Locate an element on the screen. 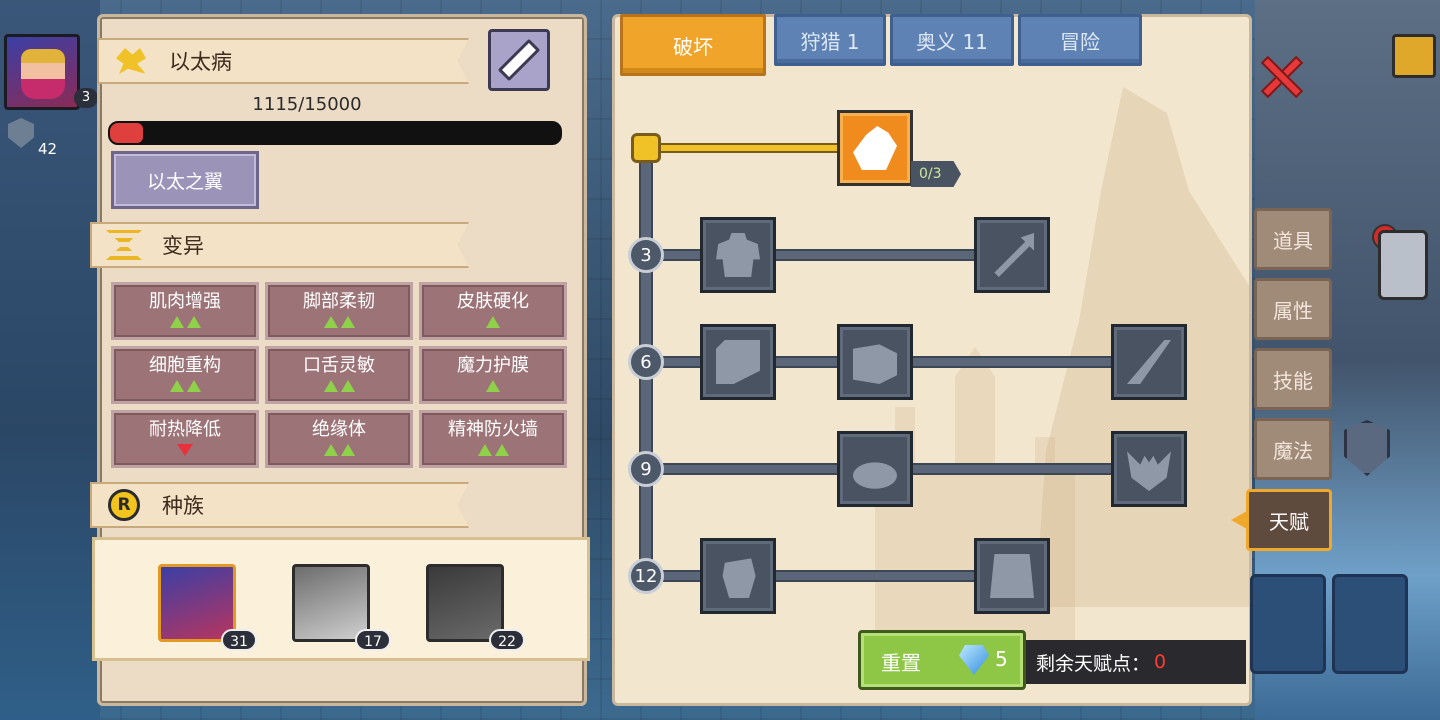 Image resolution: width=1440 pixels, height=720 pixels. tier-marker-3: 3 is located at coordinates (646, 255).